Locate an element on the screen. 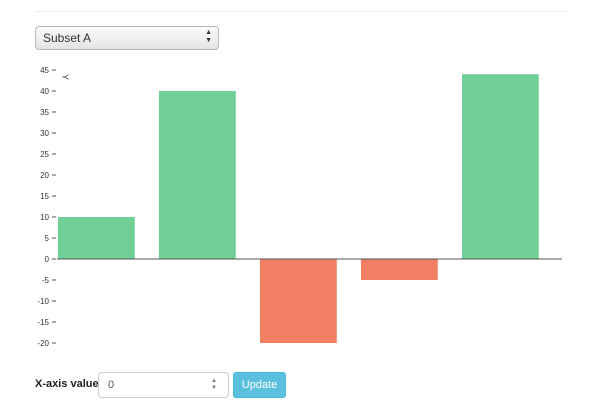 The image size is (600, 400). y-tick-label: 15 is located at coordinates (44, 196).